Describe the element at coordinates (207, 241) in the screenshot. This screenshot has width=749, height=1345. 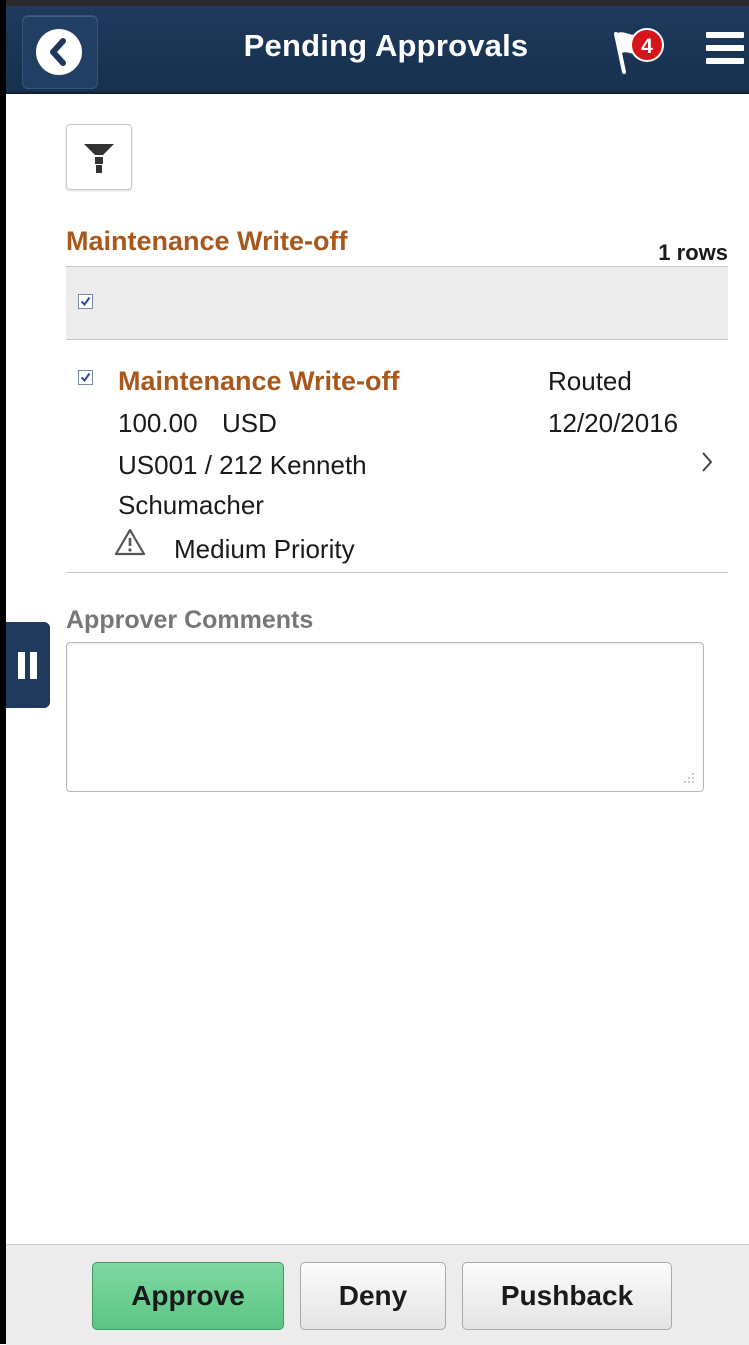
I see `section-title: Maintenance Write-off` at that location.